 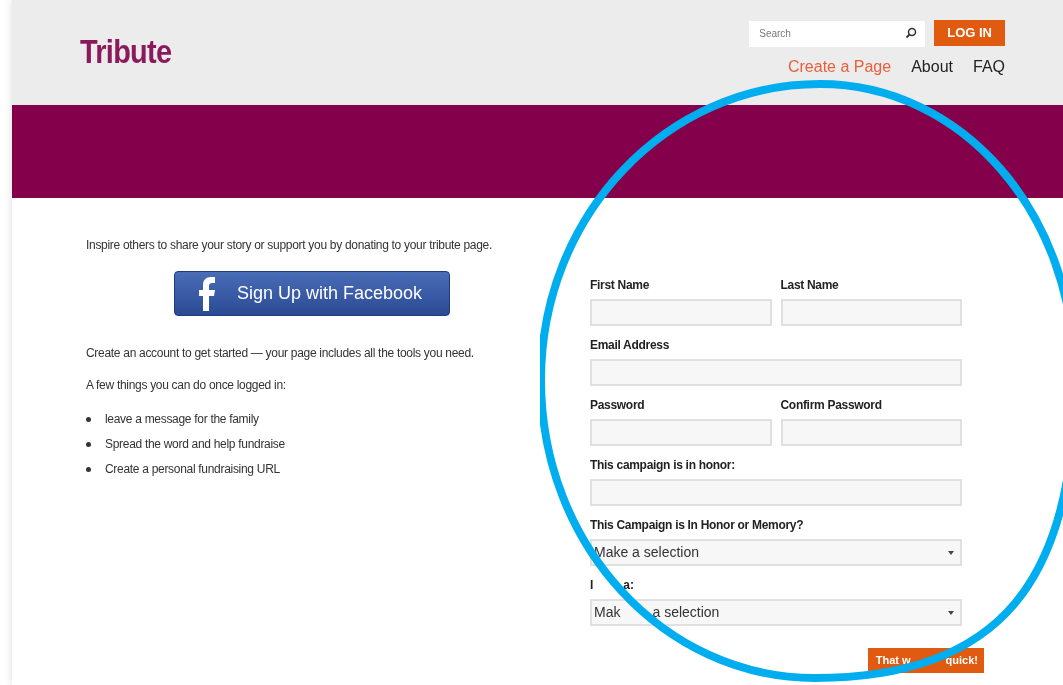 What do you see at coordinates (312, 293) in the screenshot?
I see `facebook-signup-button: Sign Up with Facebook` at bounding box center [312, 293].